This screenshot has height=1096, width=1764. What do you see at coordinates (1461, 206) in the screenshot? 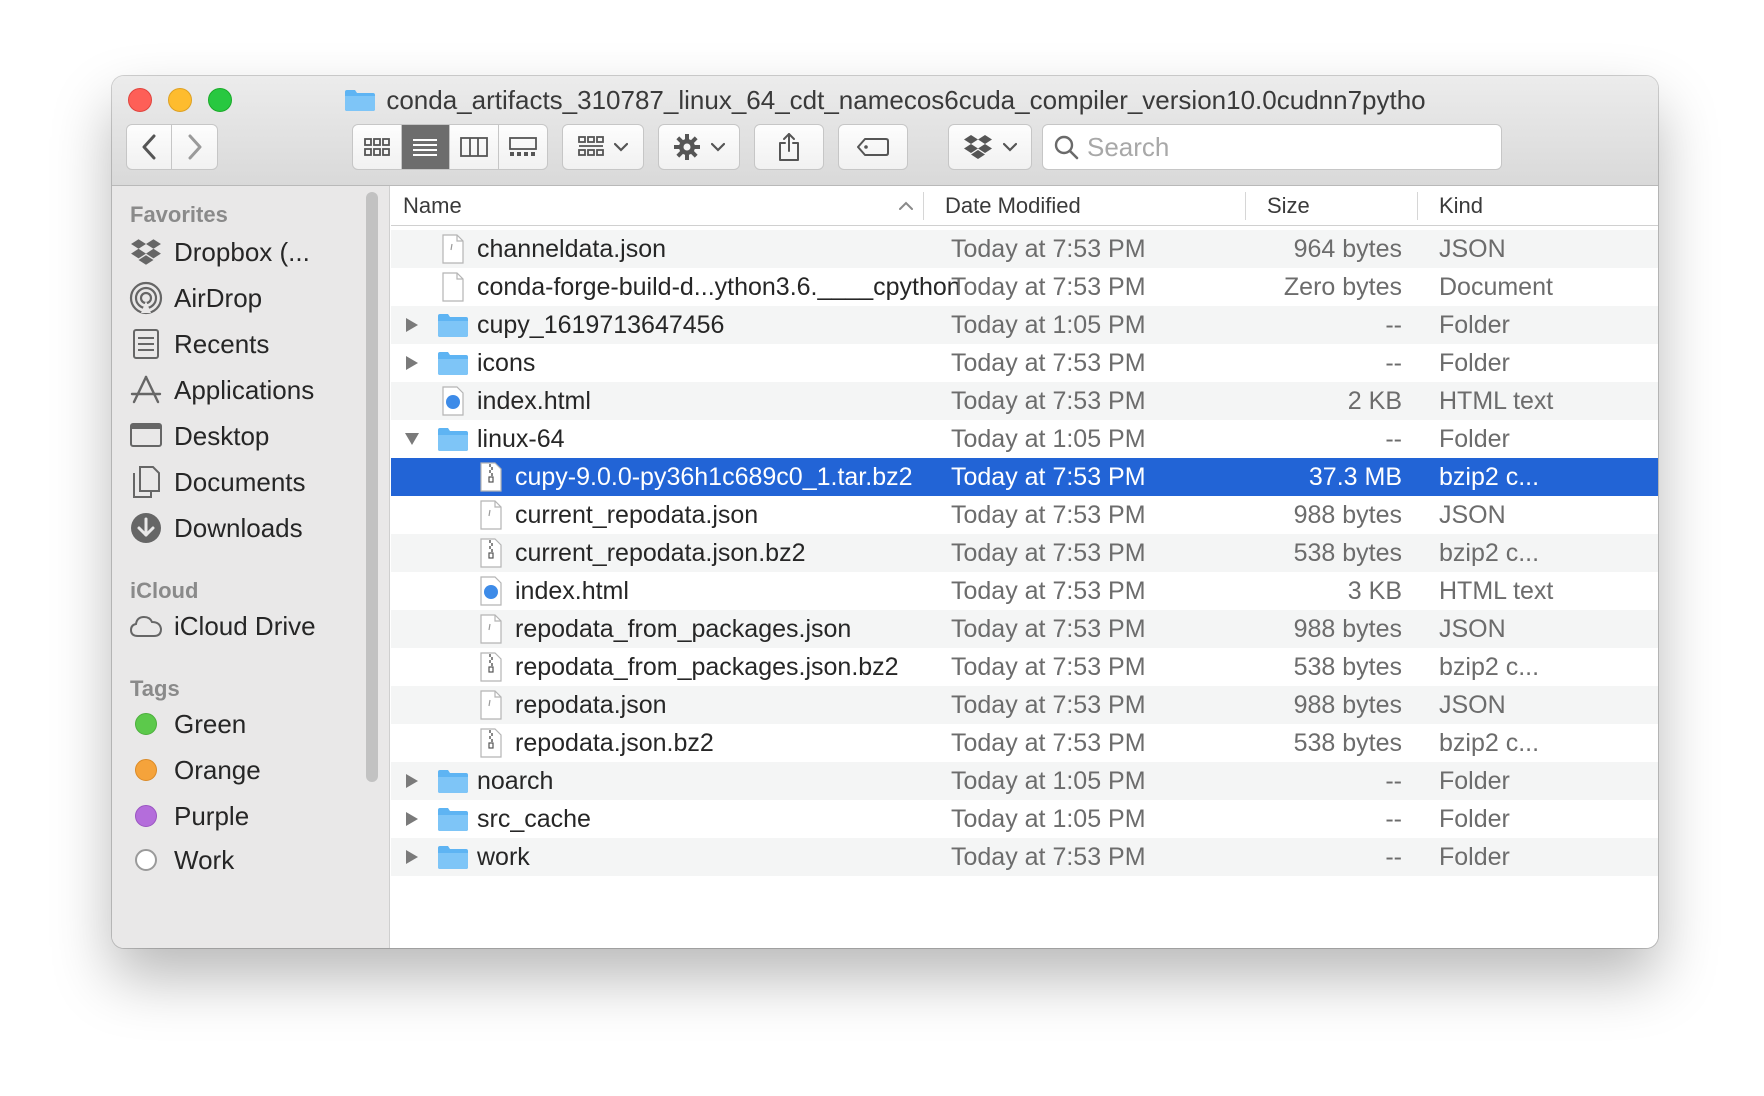
I see `column-header-kind: Kind` at bounding box center [1461, 206].